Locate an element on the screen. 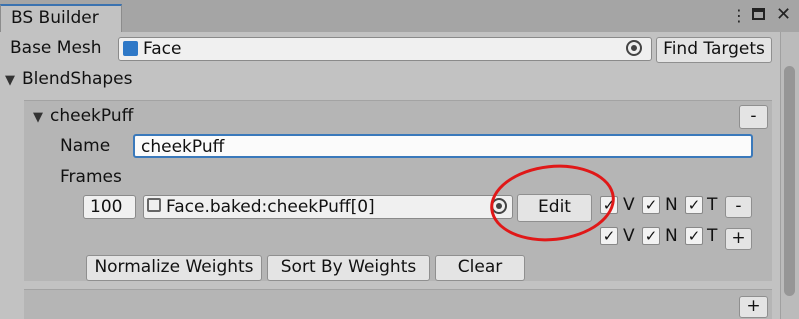 The image size is (799, 319). tab-title: BS Builder is located at coordinates (55, 18).